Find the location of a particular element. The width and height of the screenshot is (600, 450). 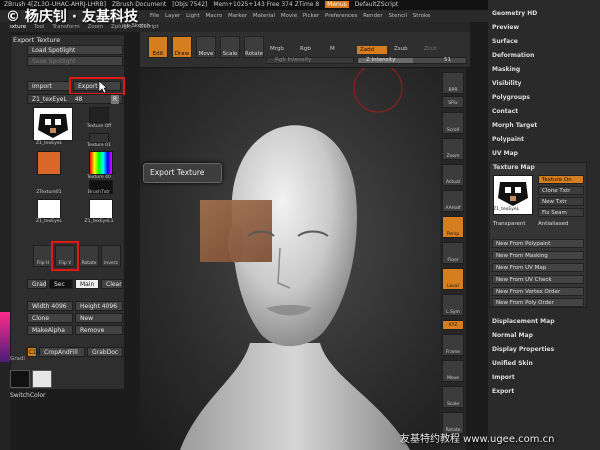

move-button: Move is located at coordinates (206, 47).